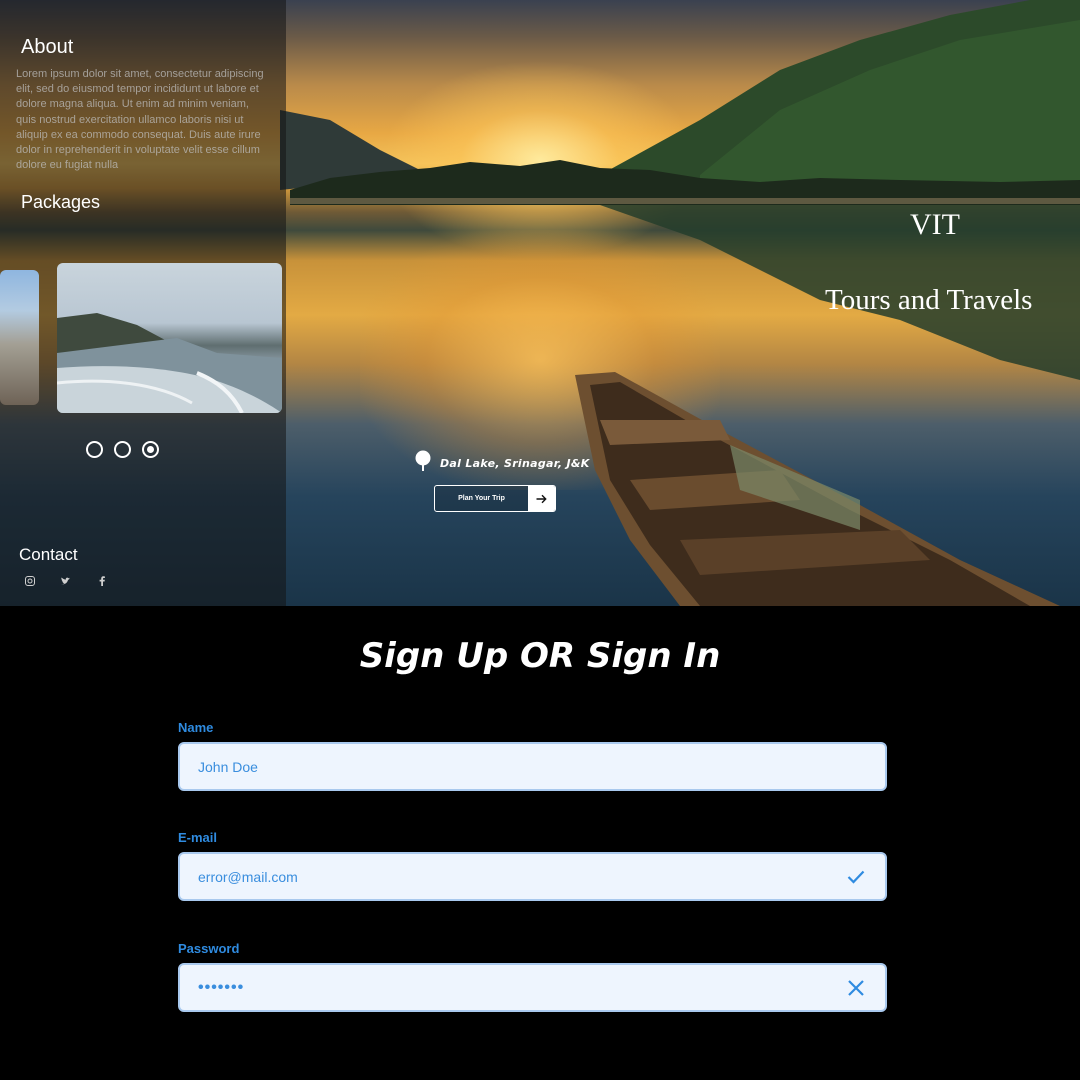 This screenshot has width=1080, height=1080. I want to click on form-title: Sign Up OR Sign In, so click(540, 656).